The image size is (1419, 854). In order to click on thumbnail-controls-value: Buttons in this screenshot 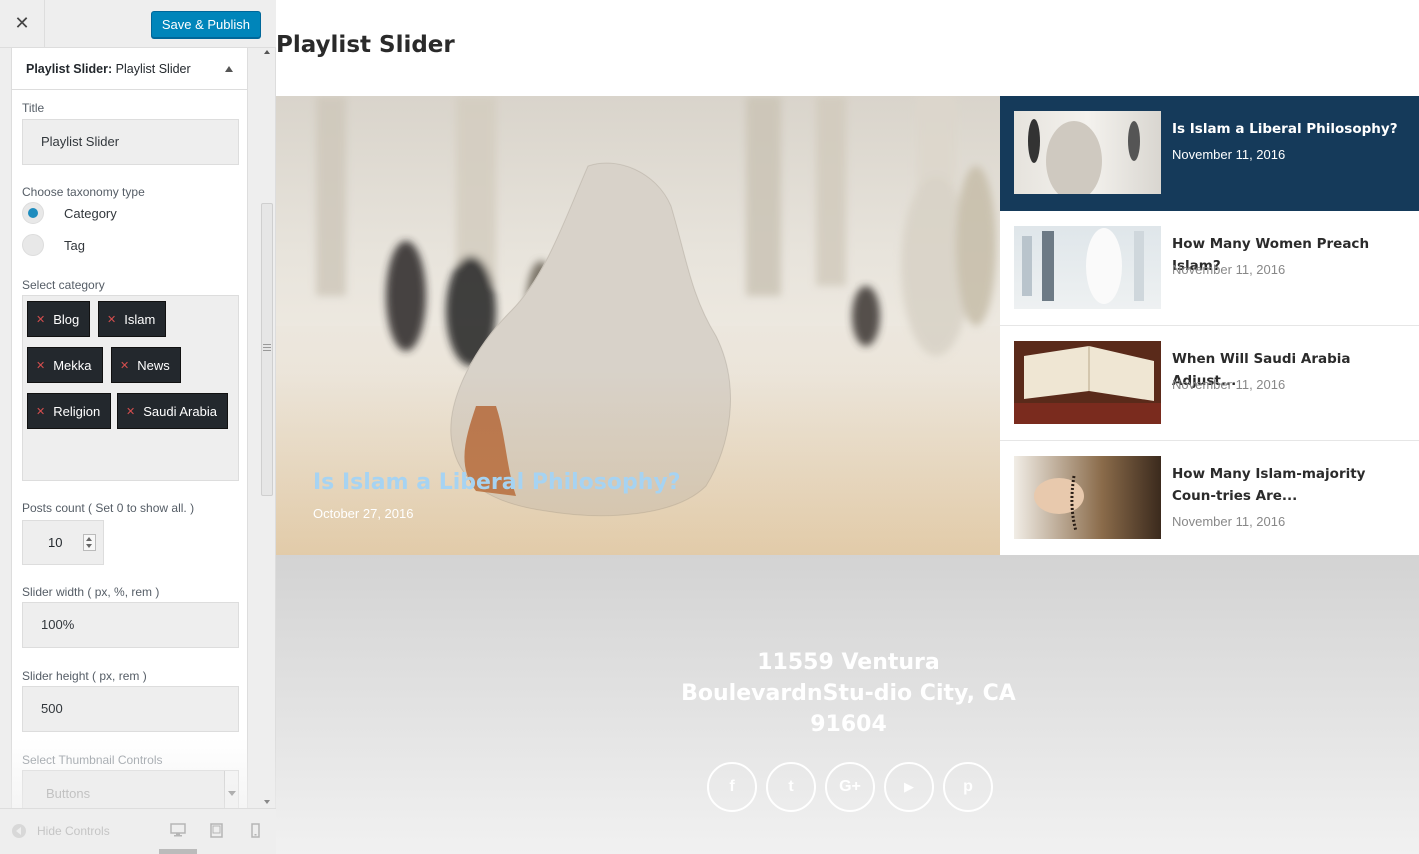, I will do `click(68, 793)`.